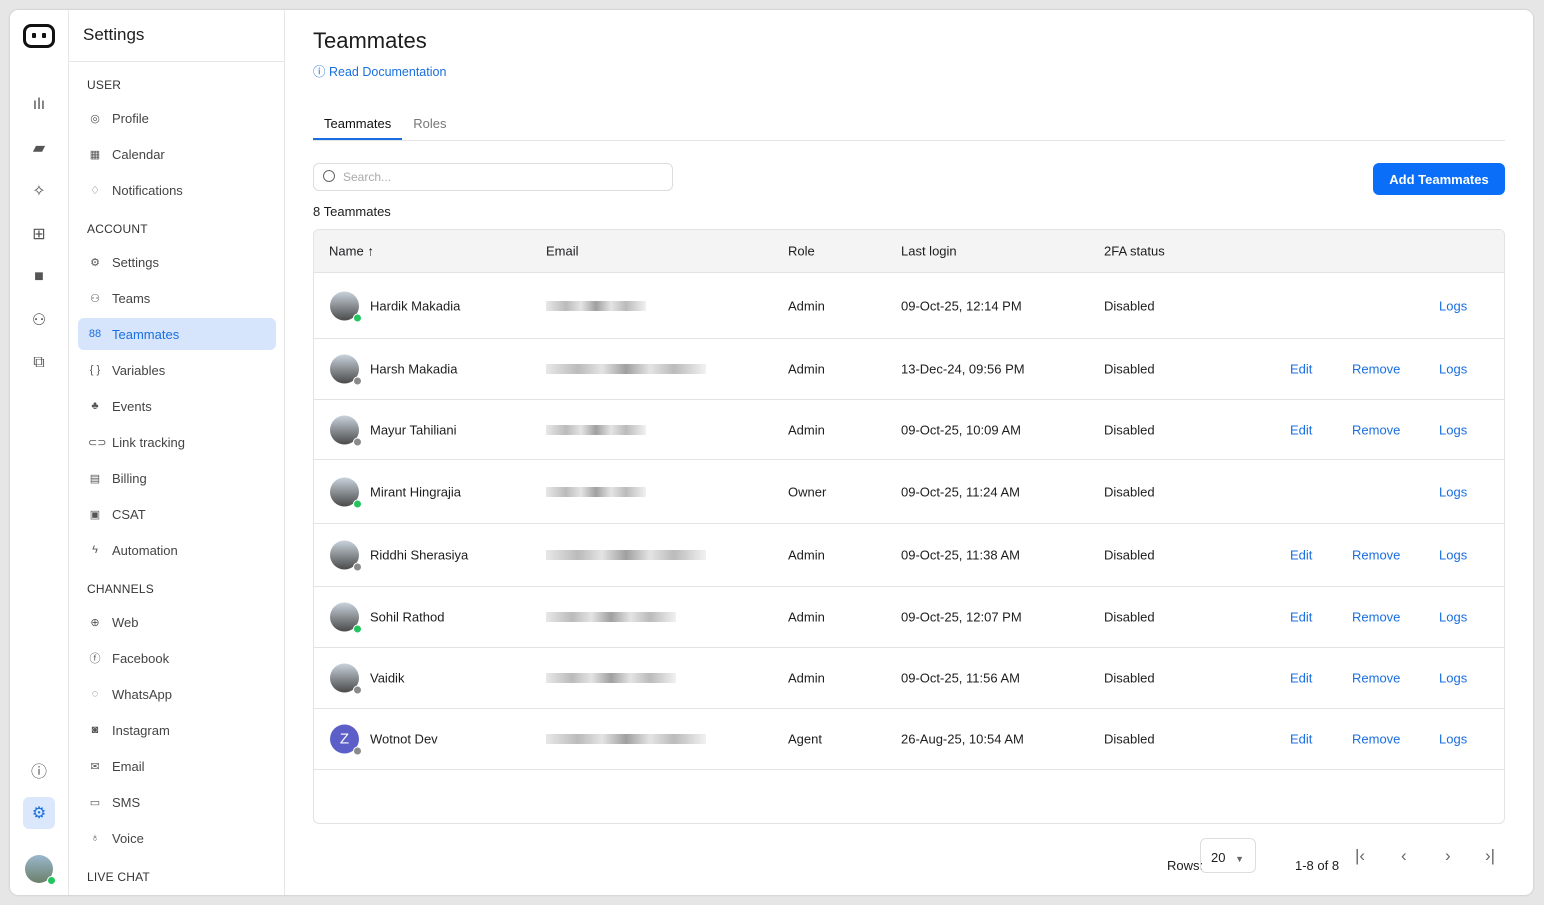  What do you see at coordinates (177, 442) in the screenshot?
I see `sidebar-item-link-tracking: ⊂⊃ Link tracking` at bounding box center [177, 442].